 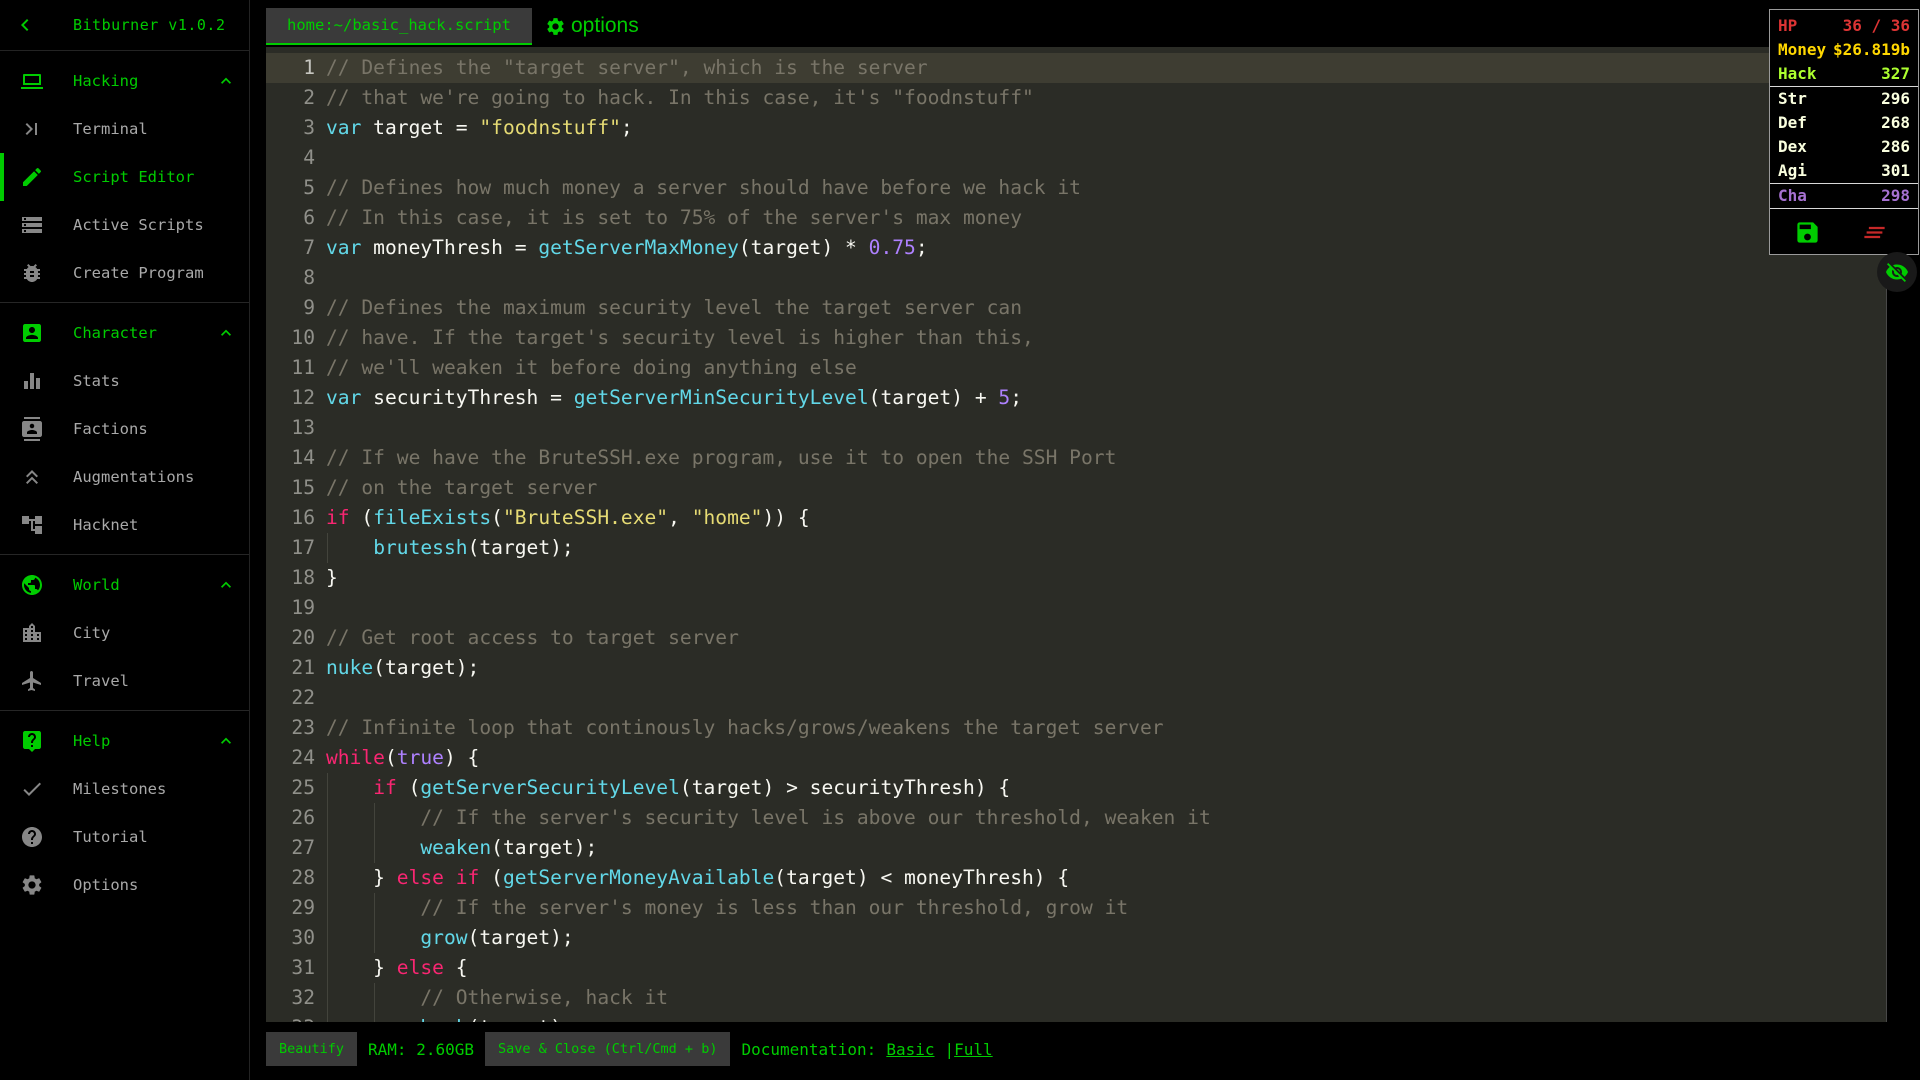 I want to click on question-circle-icon, so click(x=32, y=837).